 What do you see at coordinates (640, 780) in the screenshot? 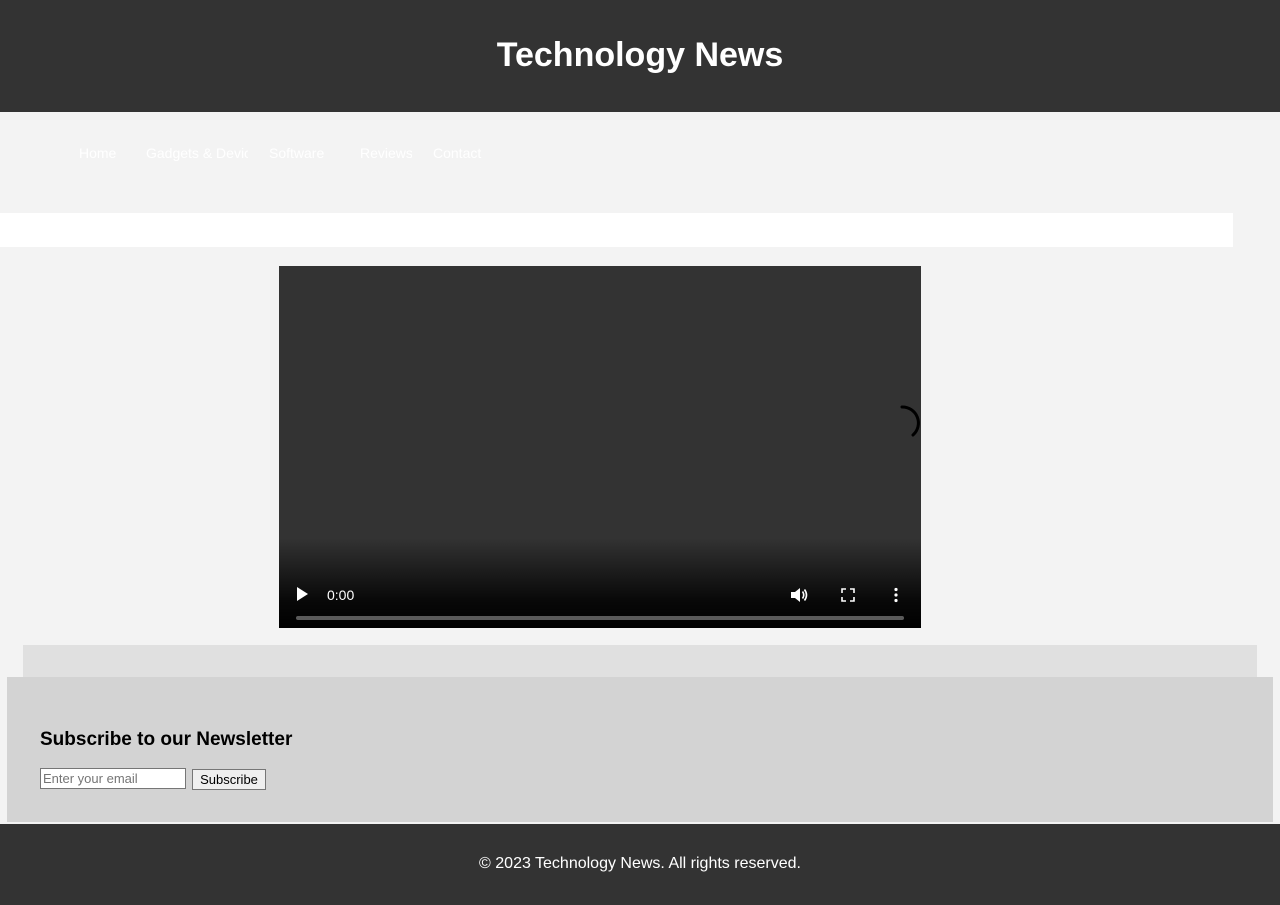
I see `newsletter-form: Subscribe` at bounding box center [640, 780].